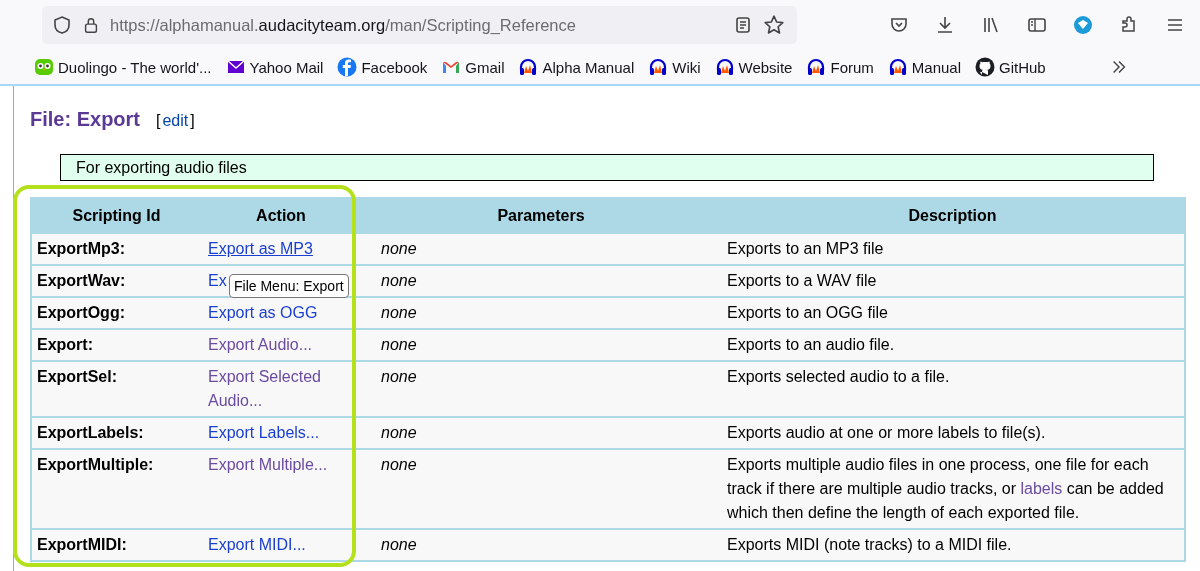 This screenshot has width=1200, height=571. Describe the element at coordinates (924, 67) in the screenshot. I see `bookmark: Manual` at that location.